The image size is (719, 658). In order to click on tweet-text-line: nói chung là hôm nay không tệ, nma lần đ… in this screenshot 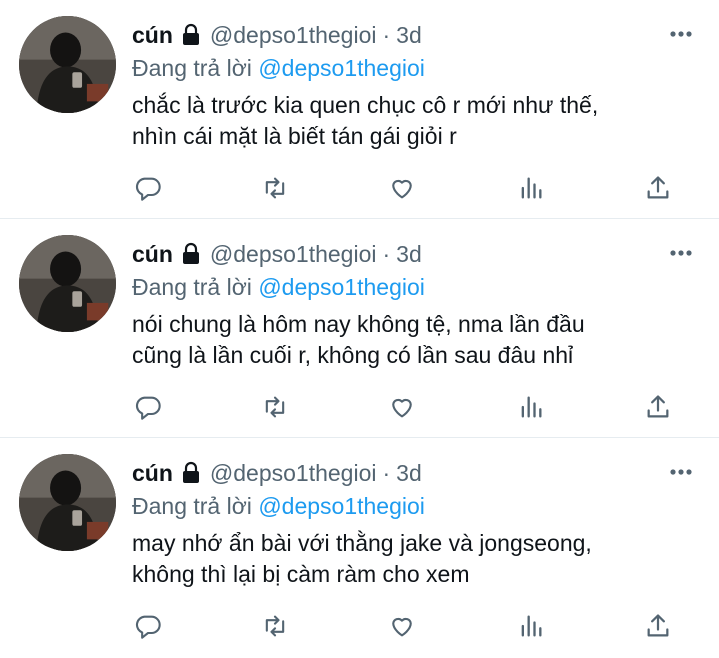, I will do `click(358, 324)`.